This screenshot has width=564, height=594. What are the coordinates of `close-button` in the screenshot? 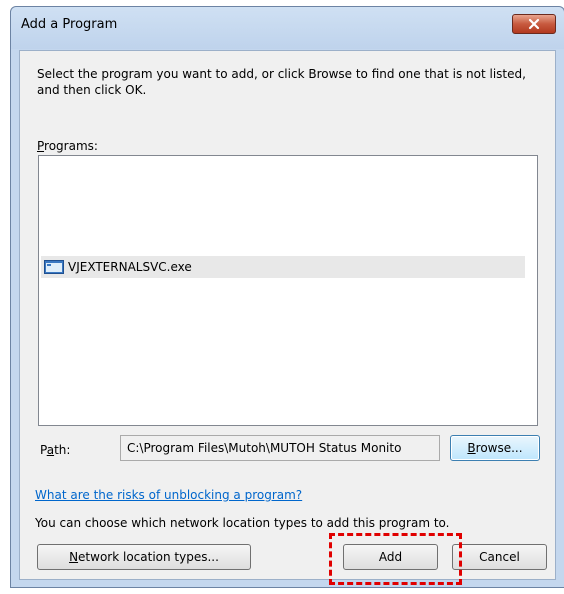 It's located at (534, 24).